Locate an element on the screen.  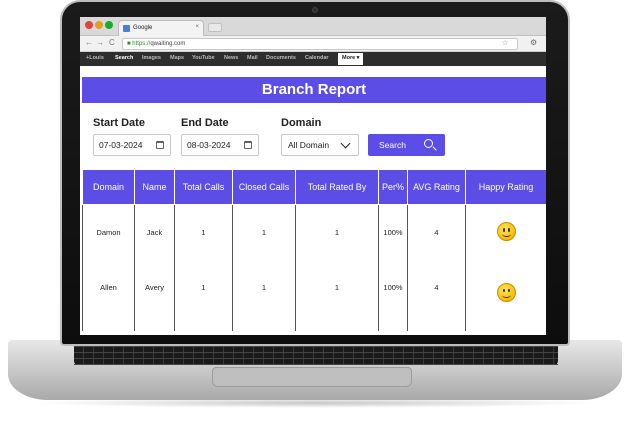
column-header: Name is located at coordinates (154, 187).